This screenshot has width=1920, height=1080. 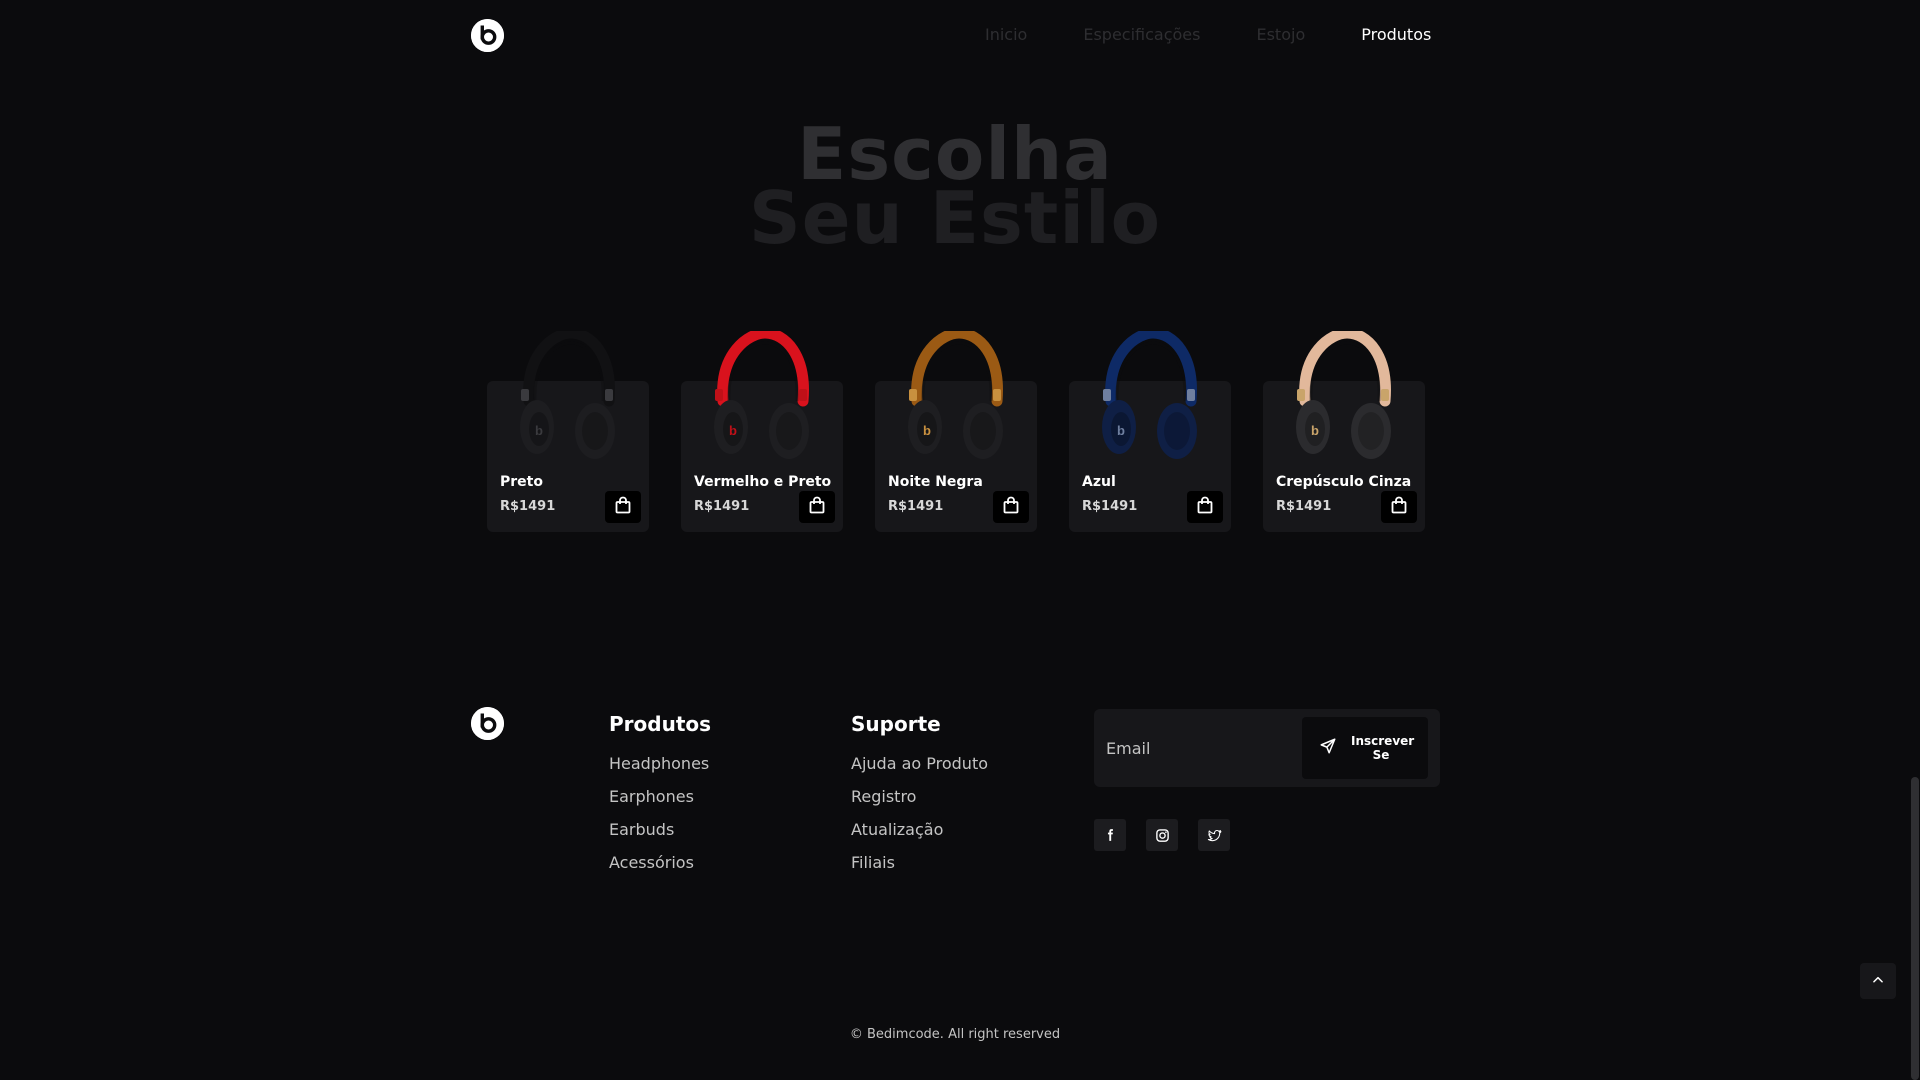 I want to click on newsletter-form: Inscrever Se, so click(x=1267, y=748).